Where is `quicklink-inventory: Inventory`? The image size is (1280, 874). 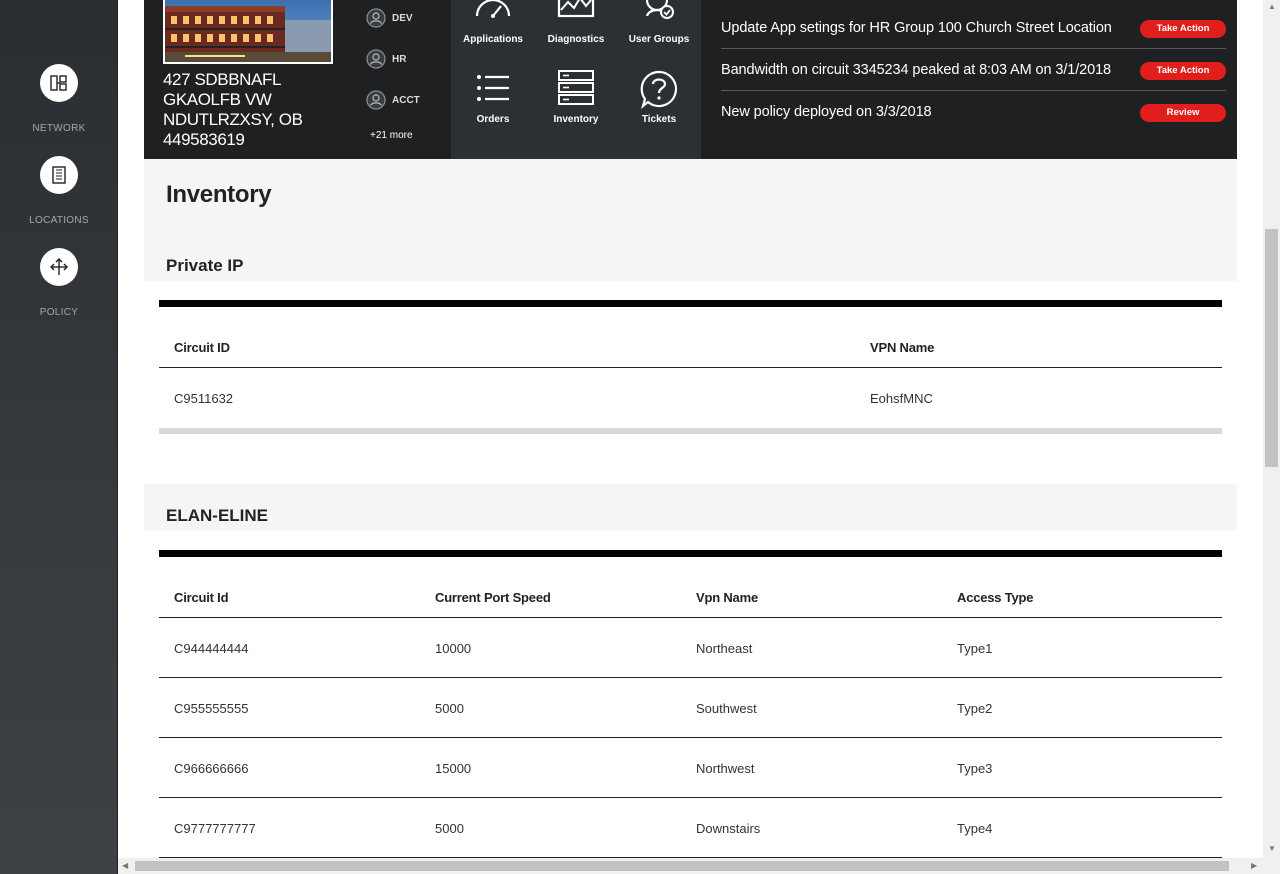
quicklink-inventory: Inventory is located at coordinates (576, 98).